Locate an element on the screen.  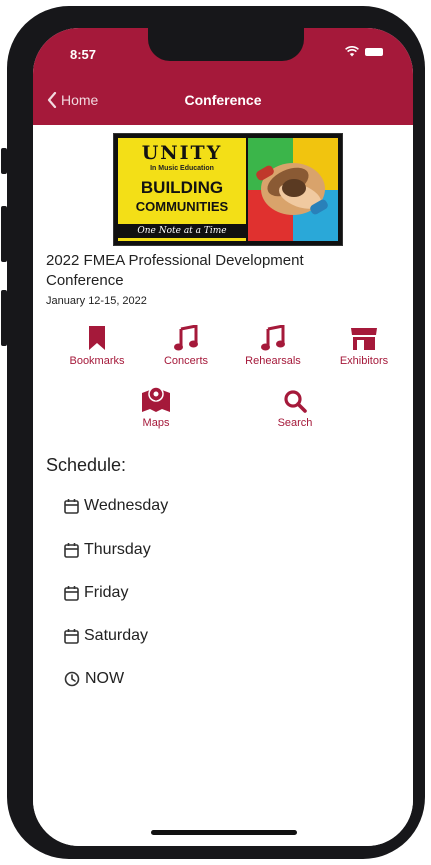
battery-icon is located at coordinates (374, 51).